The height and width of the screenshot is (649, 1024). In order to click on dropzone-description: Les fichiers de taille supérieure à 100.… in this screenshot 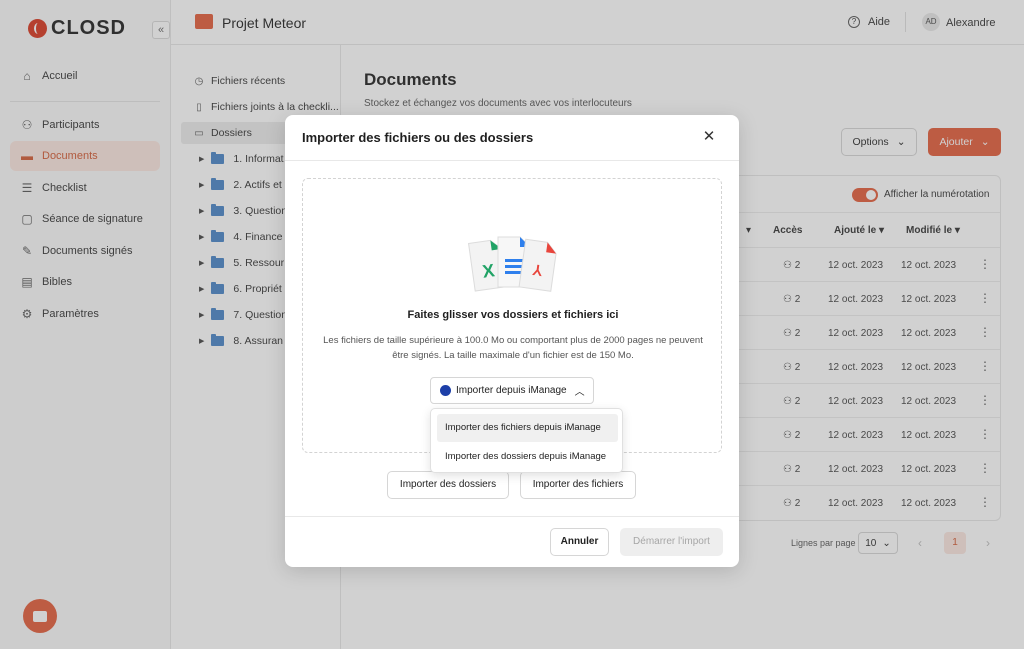, I will do `click(513, 348)`.